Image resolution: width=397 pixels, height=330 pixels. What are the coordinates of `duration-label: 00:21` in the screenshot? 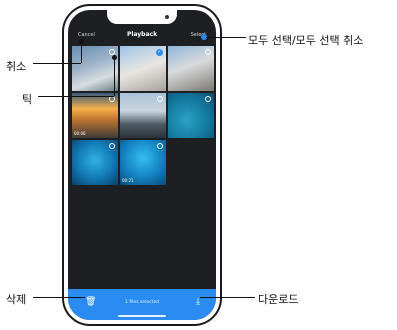 It's located at (128, 180).